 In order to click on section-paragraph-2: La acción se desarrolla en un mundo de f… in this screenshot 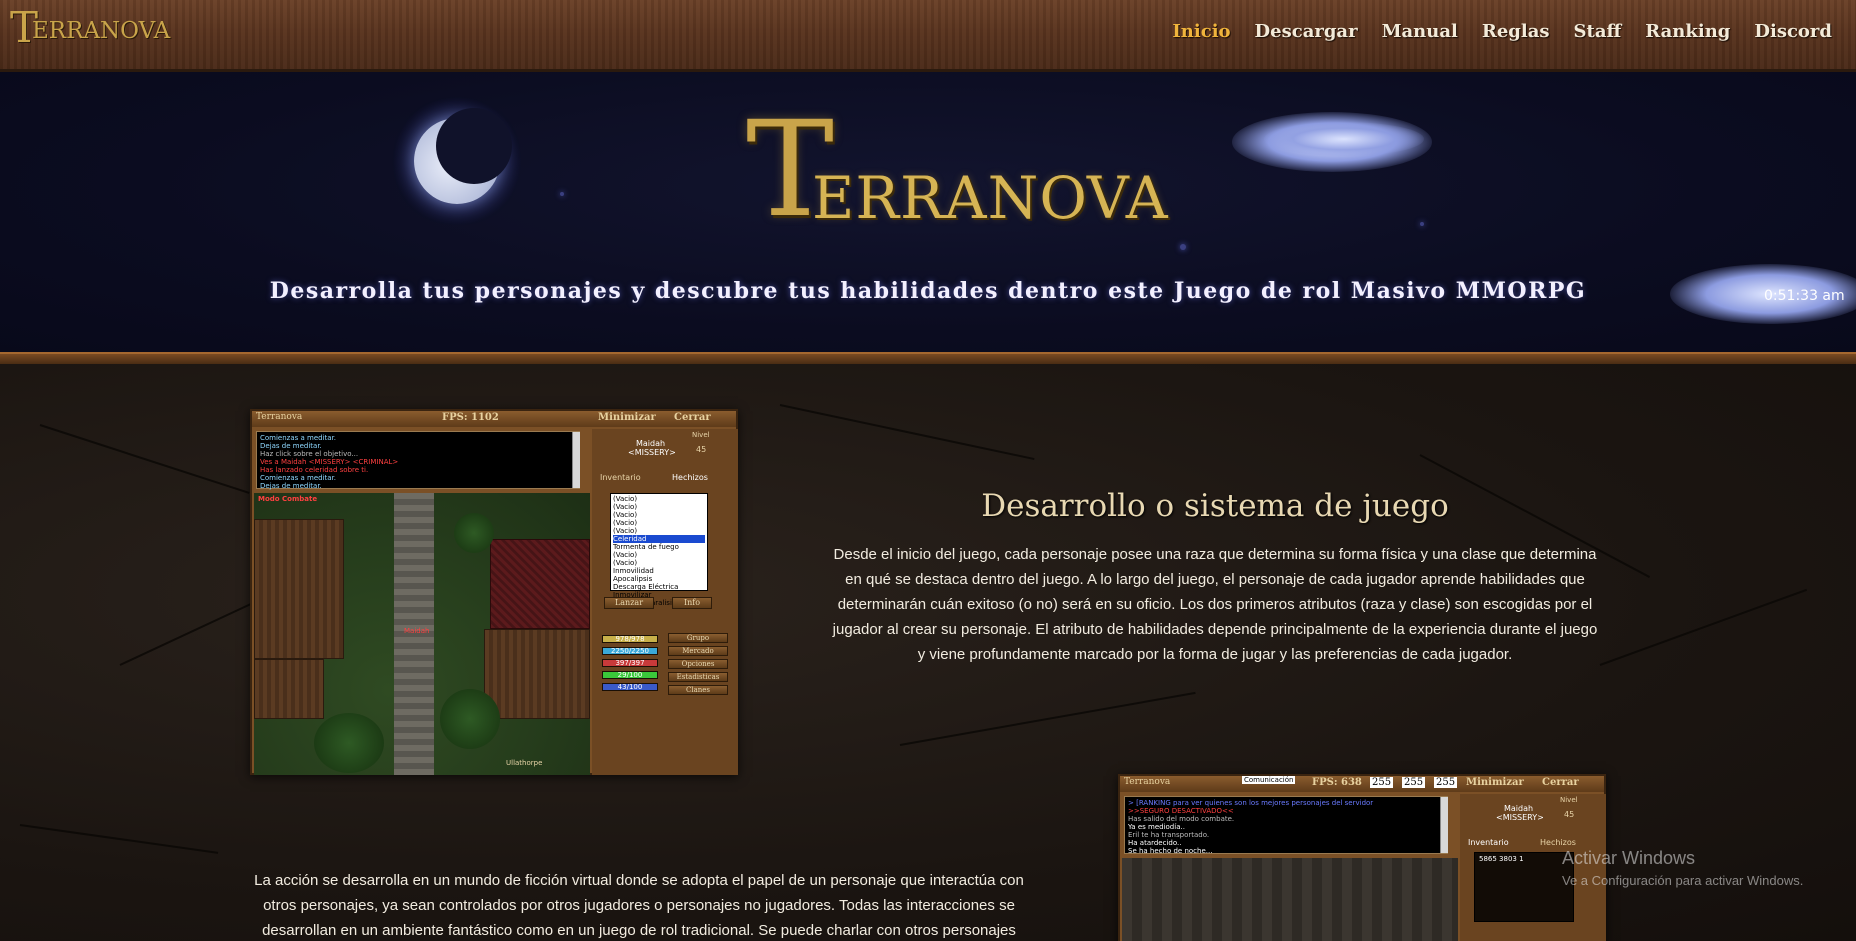, I will do `click(639, 905)`.